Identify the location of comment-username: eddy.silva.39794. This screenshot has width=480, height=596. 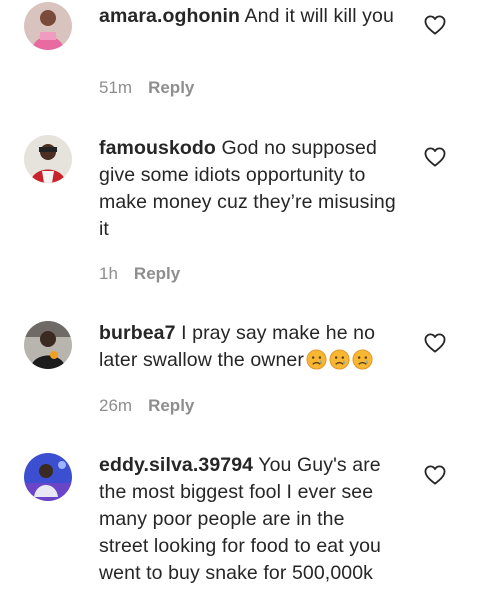
(176, 465).